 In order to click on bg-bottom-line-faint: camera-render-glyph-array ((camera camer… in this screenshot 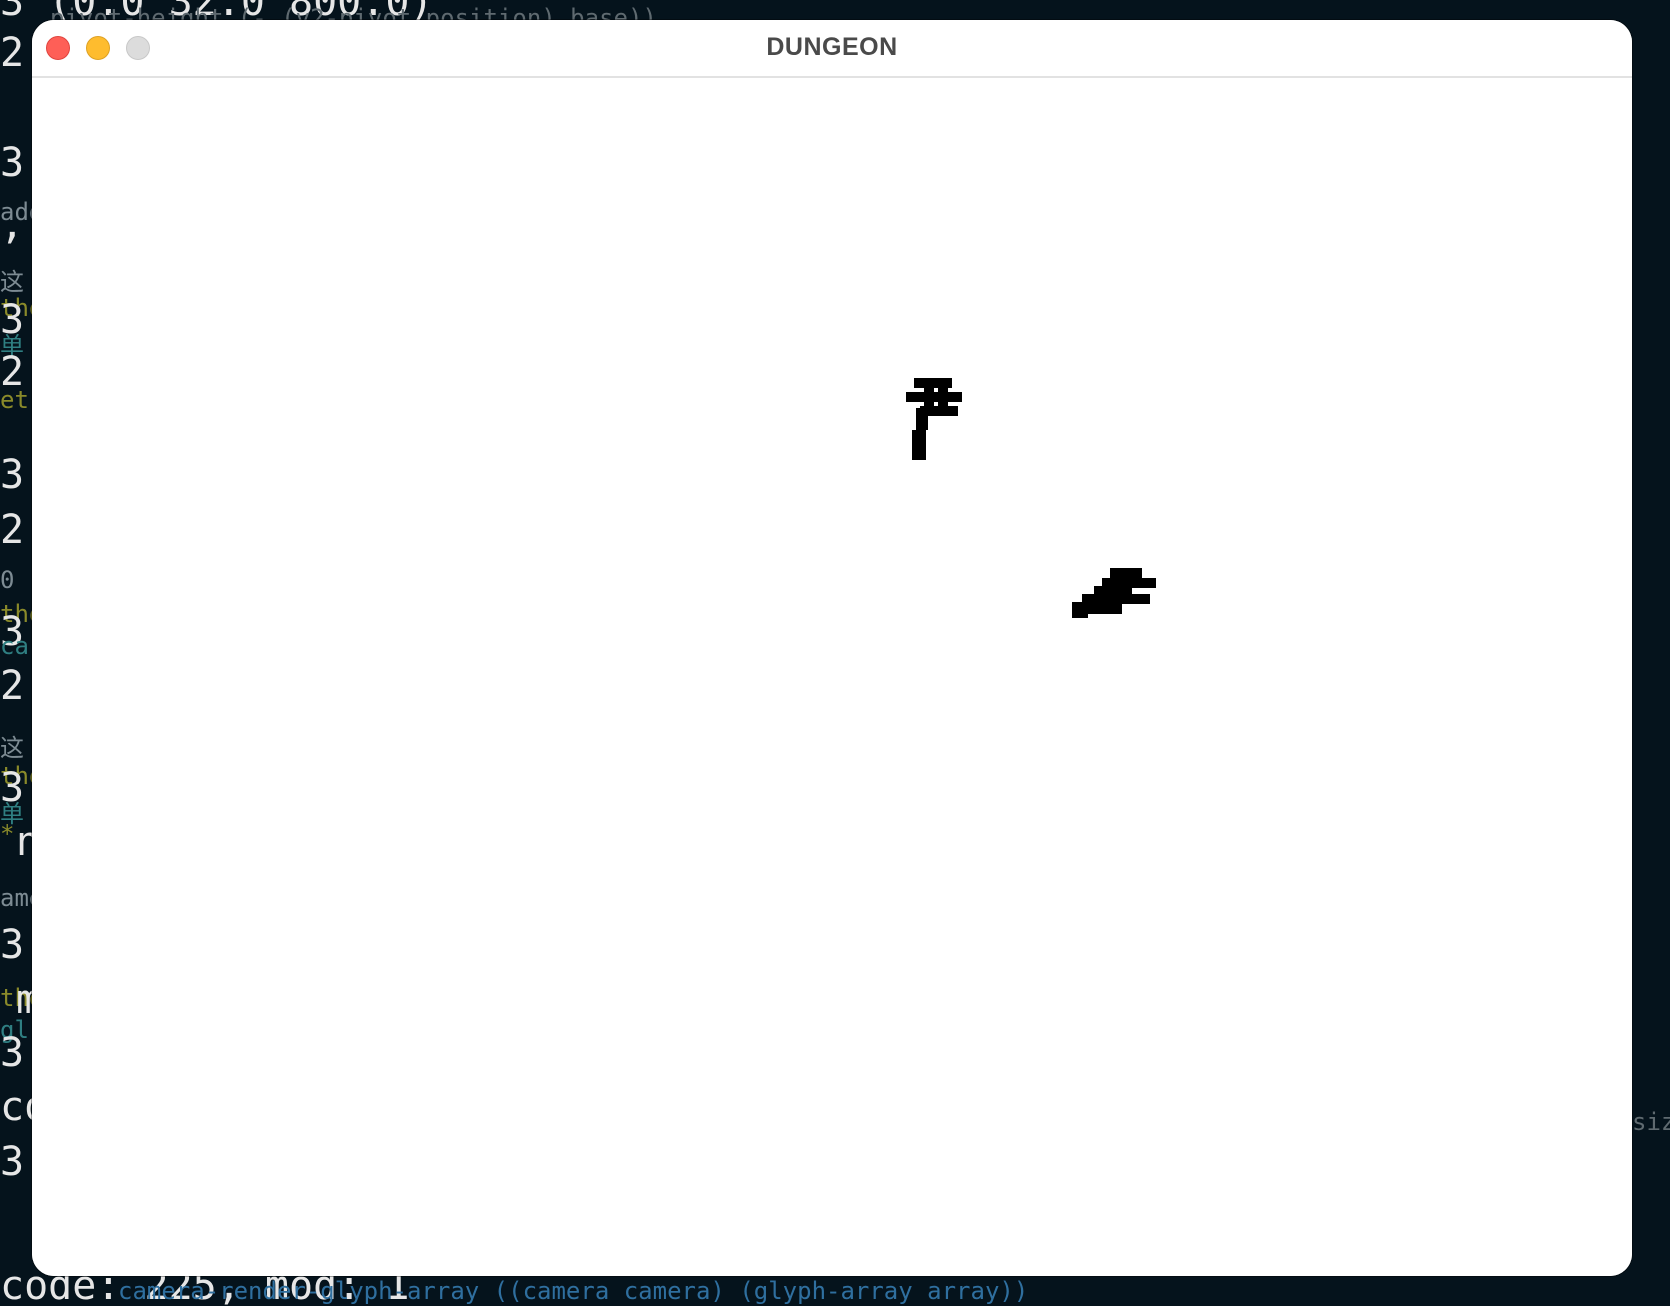, I will do `click(573, 1291)`.